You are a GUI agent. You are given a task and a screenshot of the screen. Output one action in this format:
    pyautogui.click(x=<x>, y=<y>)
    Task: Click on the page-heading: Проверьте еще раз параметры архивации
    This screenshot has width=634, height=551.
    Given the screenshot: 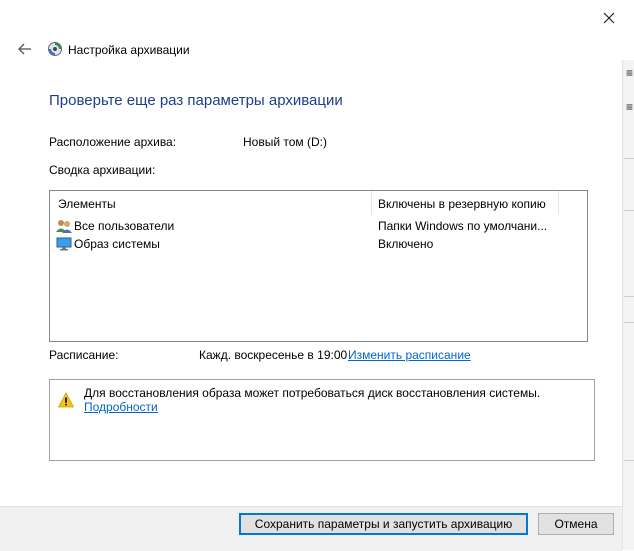 What is the action you would take?
    pyautogui.click(x=196, y=100)
    